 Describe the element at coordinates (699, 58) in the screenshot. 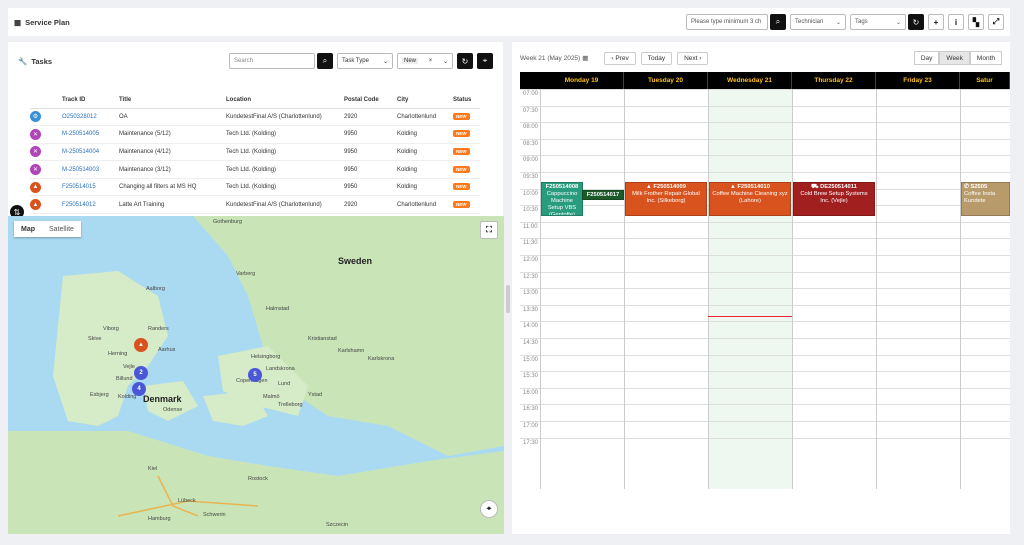

I see `chevron-right-icon: ›` at that location.